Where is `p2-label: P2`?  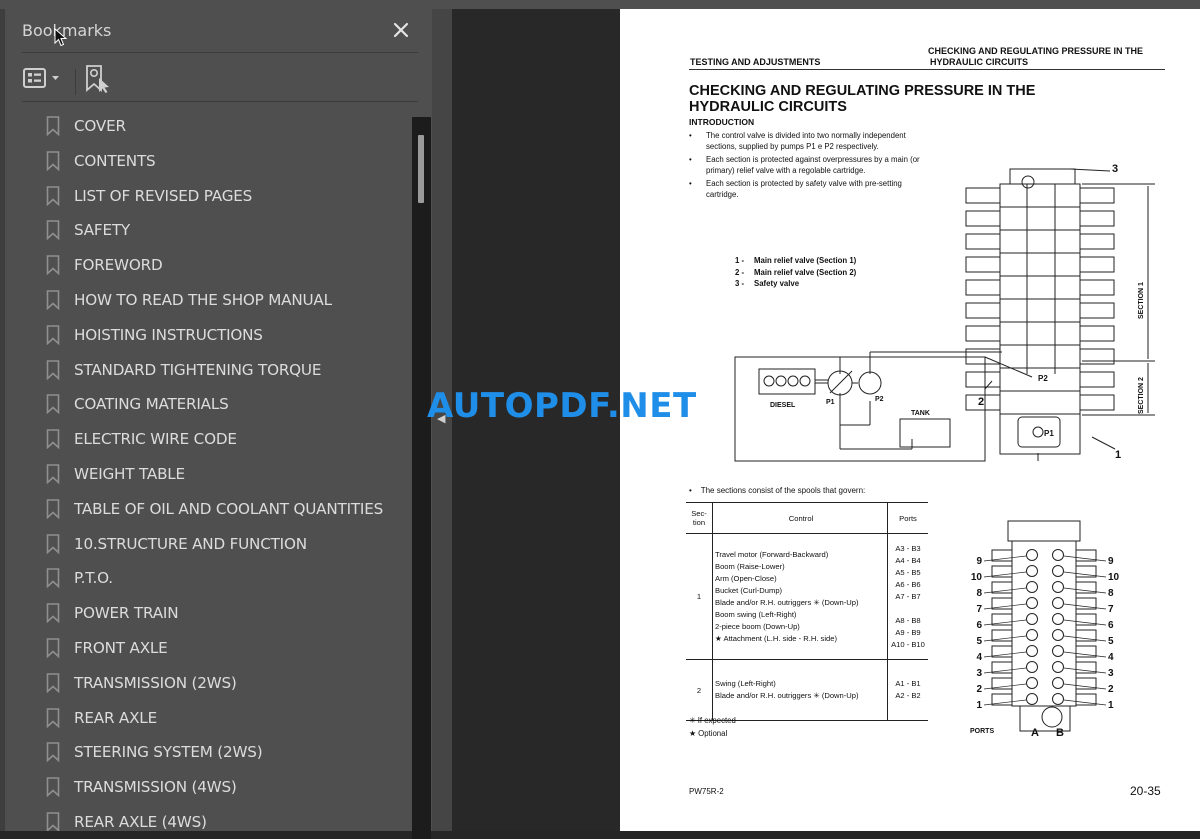
p2-label: P2 is located at coordinates (879, 399).